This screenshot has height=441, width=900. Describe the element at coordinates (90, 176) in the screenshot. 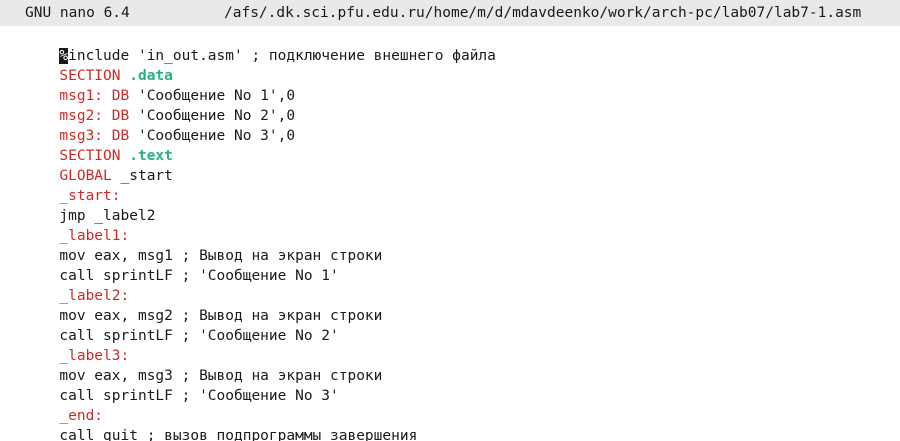

I see `global-keyword: GLOBAL` at that location.